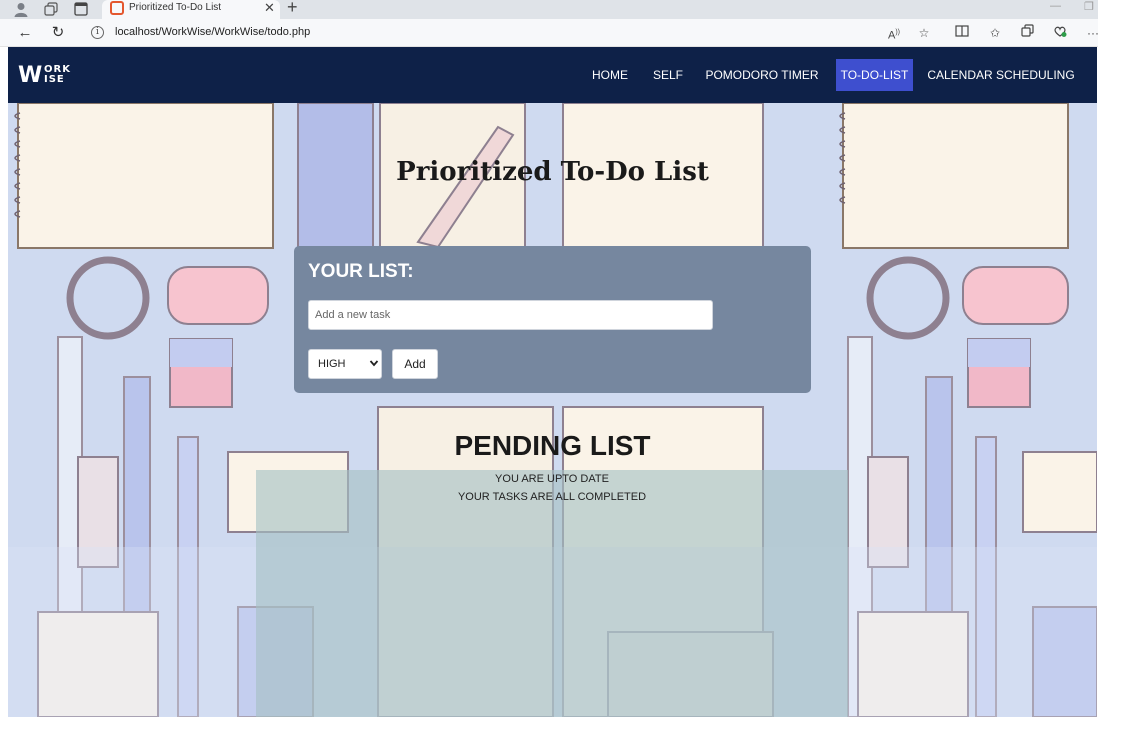 The width and height of the screenshot is (1128, 732). What do you see at coordinates (117, 8) in the screenshot?
I see `favicon-icon` at bounding box center [117, 8].